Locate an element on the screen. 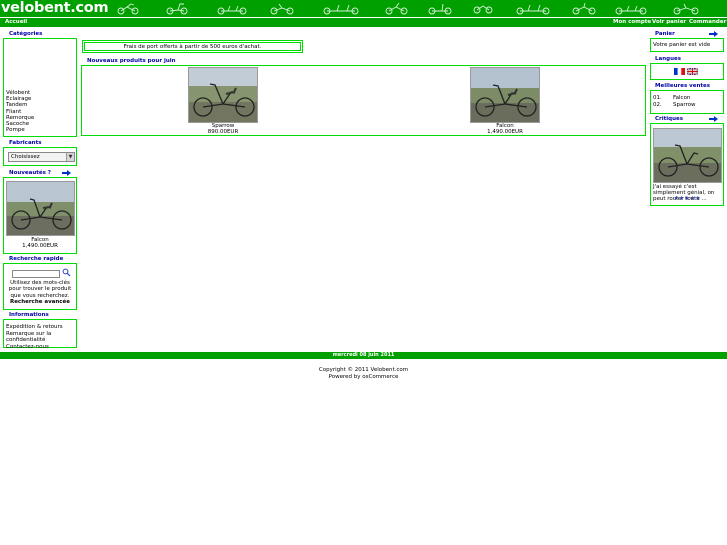 This screenshot has width=727, height=545. cart-title: Panier is located at coordinates (665, 34).